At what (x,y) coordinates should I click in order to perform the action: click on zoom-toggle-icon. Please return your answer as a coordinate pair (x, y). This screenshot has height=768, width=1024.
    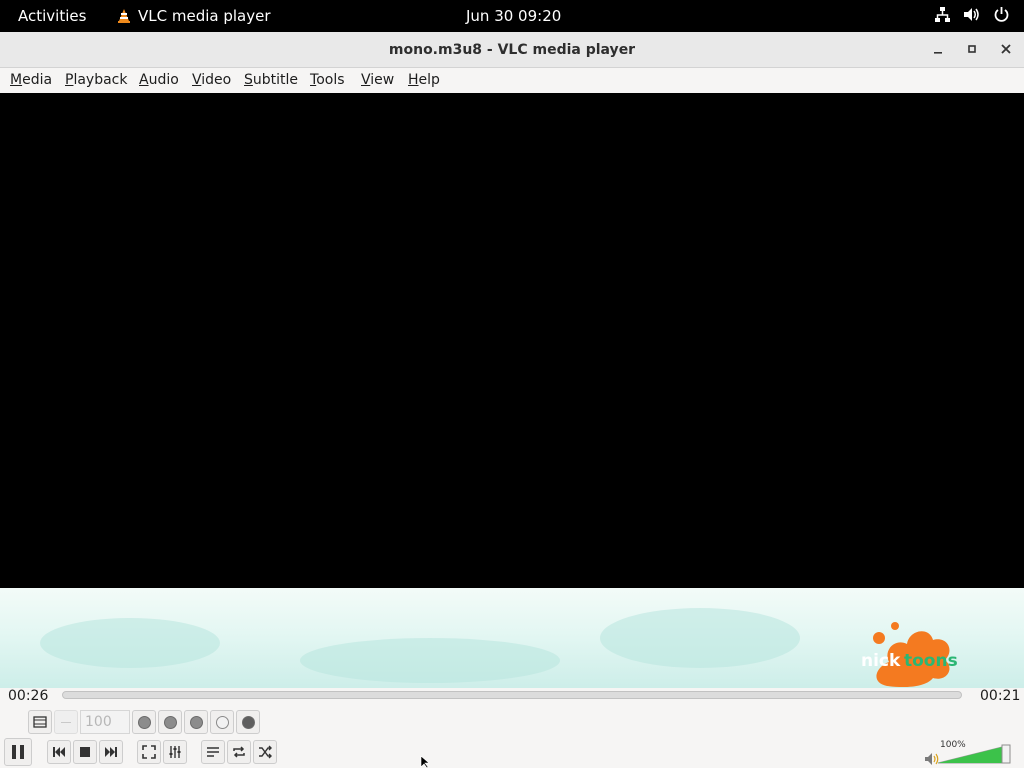
    Looking at the image, I should click on (66, 722).